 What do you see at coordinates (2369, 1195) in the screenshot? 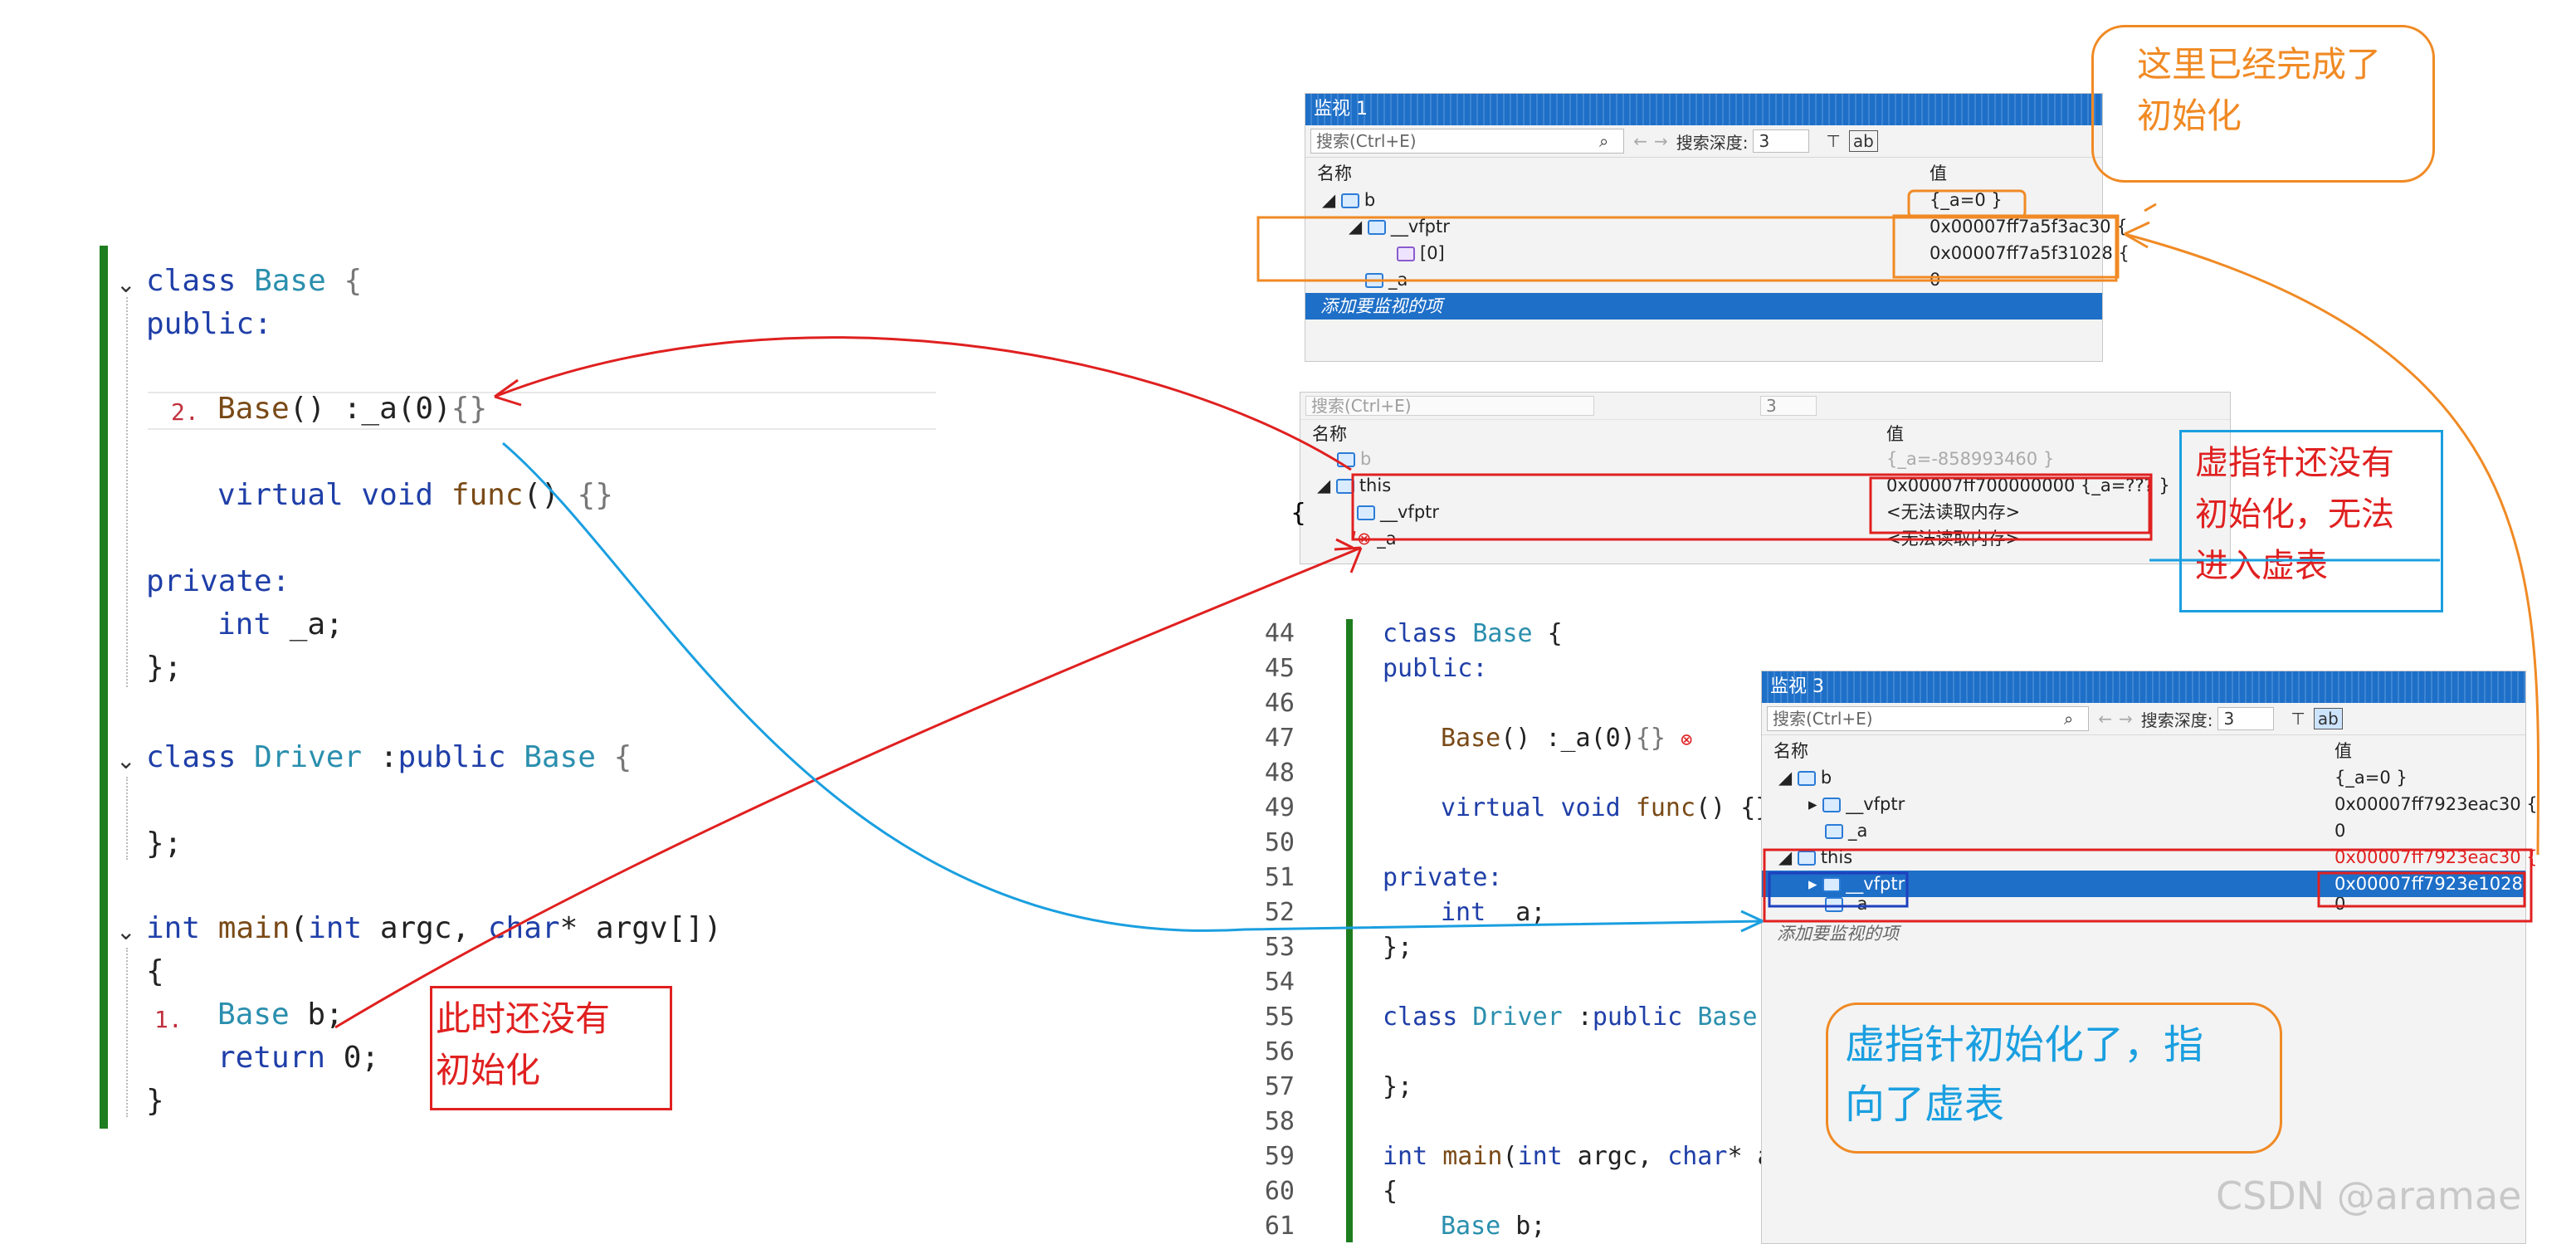
I see `watermark: CSDN @aramae` at bounding box center [2369, 1195].